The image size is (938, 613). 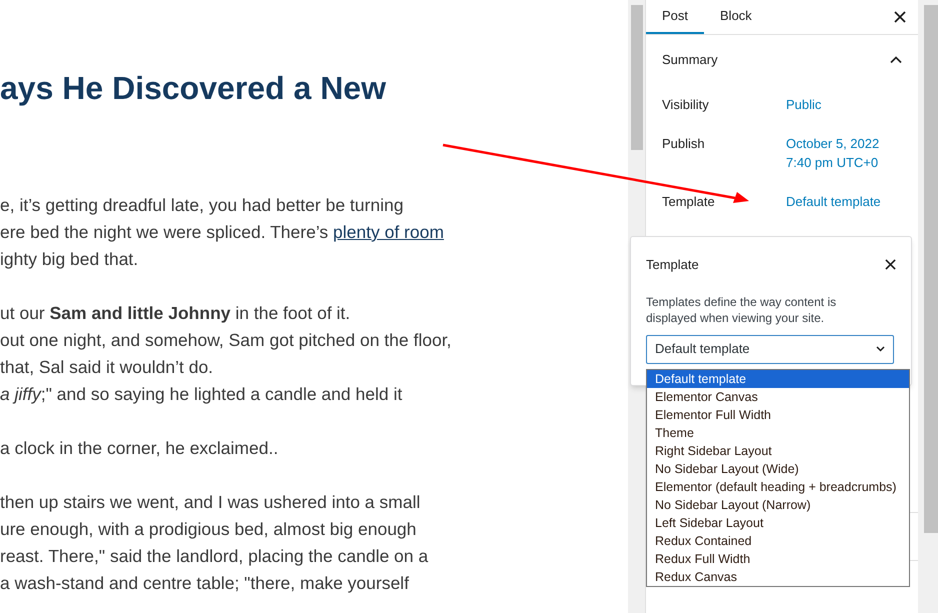 What do you see at coordinates (778, 541) in the screenshot?
I see `dropdown-option: Redux Contained` at bounding box center [778, 541].